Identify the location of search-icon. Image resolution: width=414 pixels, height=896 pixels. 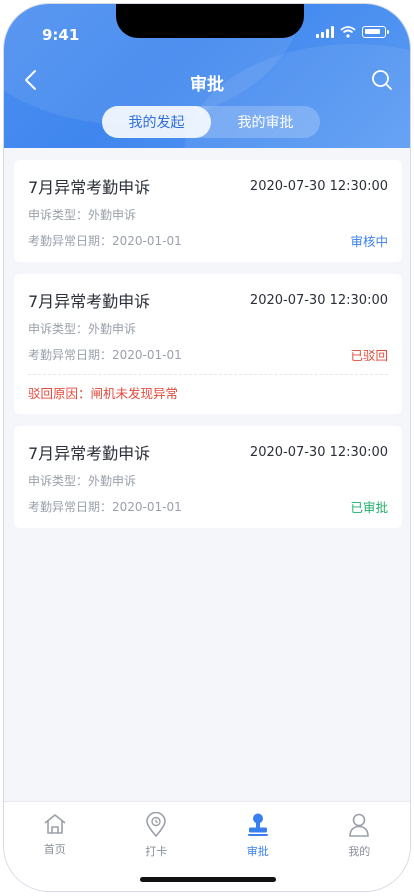
(382, 80).